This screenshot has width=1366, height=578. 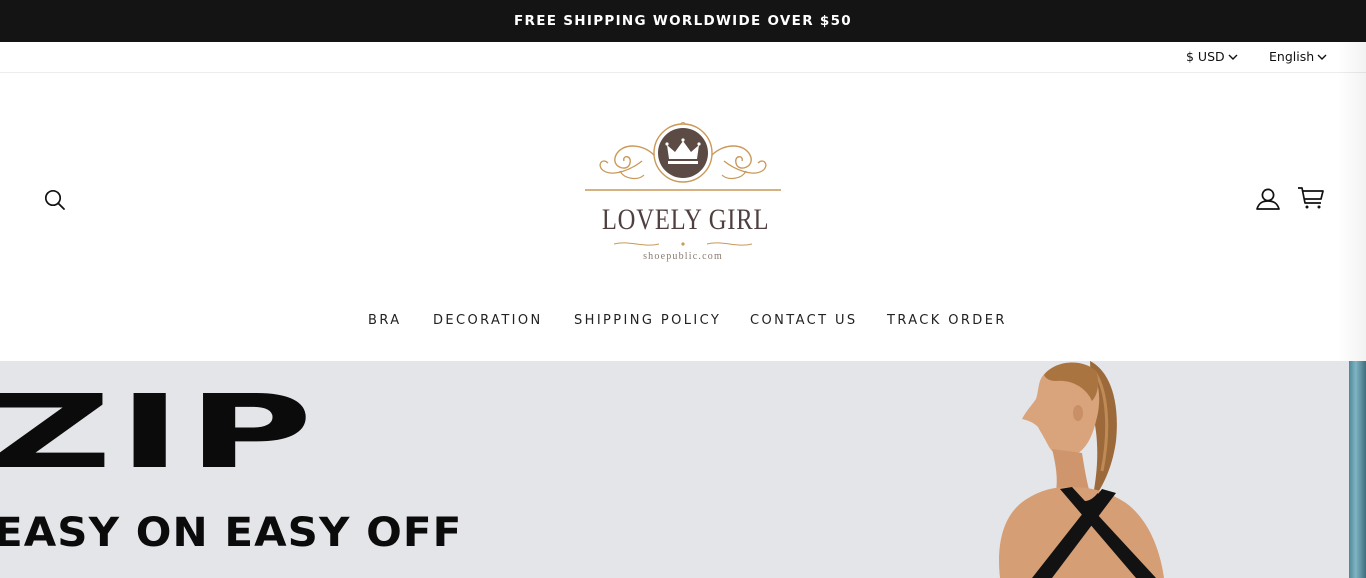 I want to click on nav-item-track-order: TRACK ORDER, so click(x=947, y=320).